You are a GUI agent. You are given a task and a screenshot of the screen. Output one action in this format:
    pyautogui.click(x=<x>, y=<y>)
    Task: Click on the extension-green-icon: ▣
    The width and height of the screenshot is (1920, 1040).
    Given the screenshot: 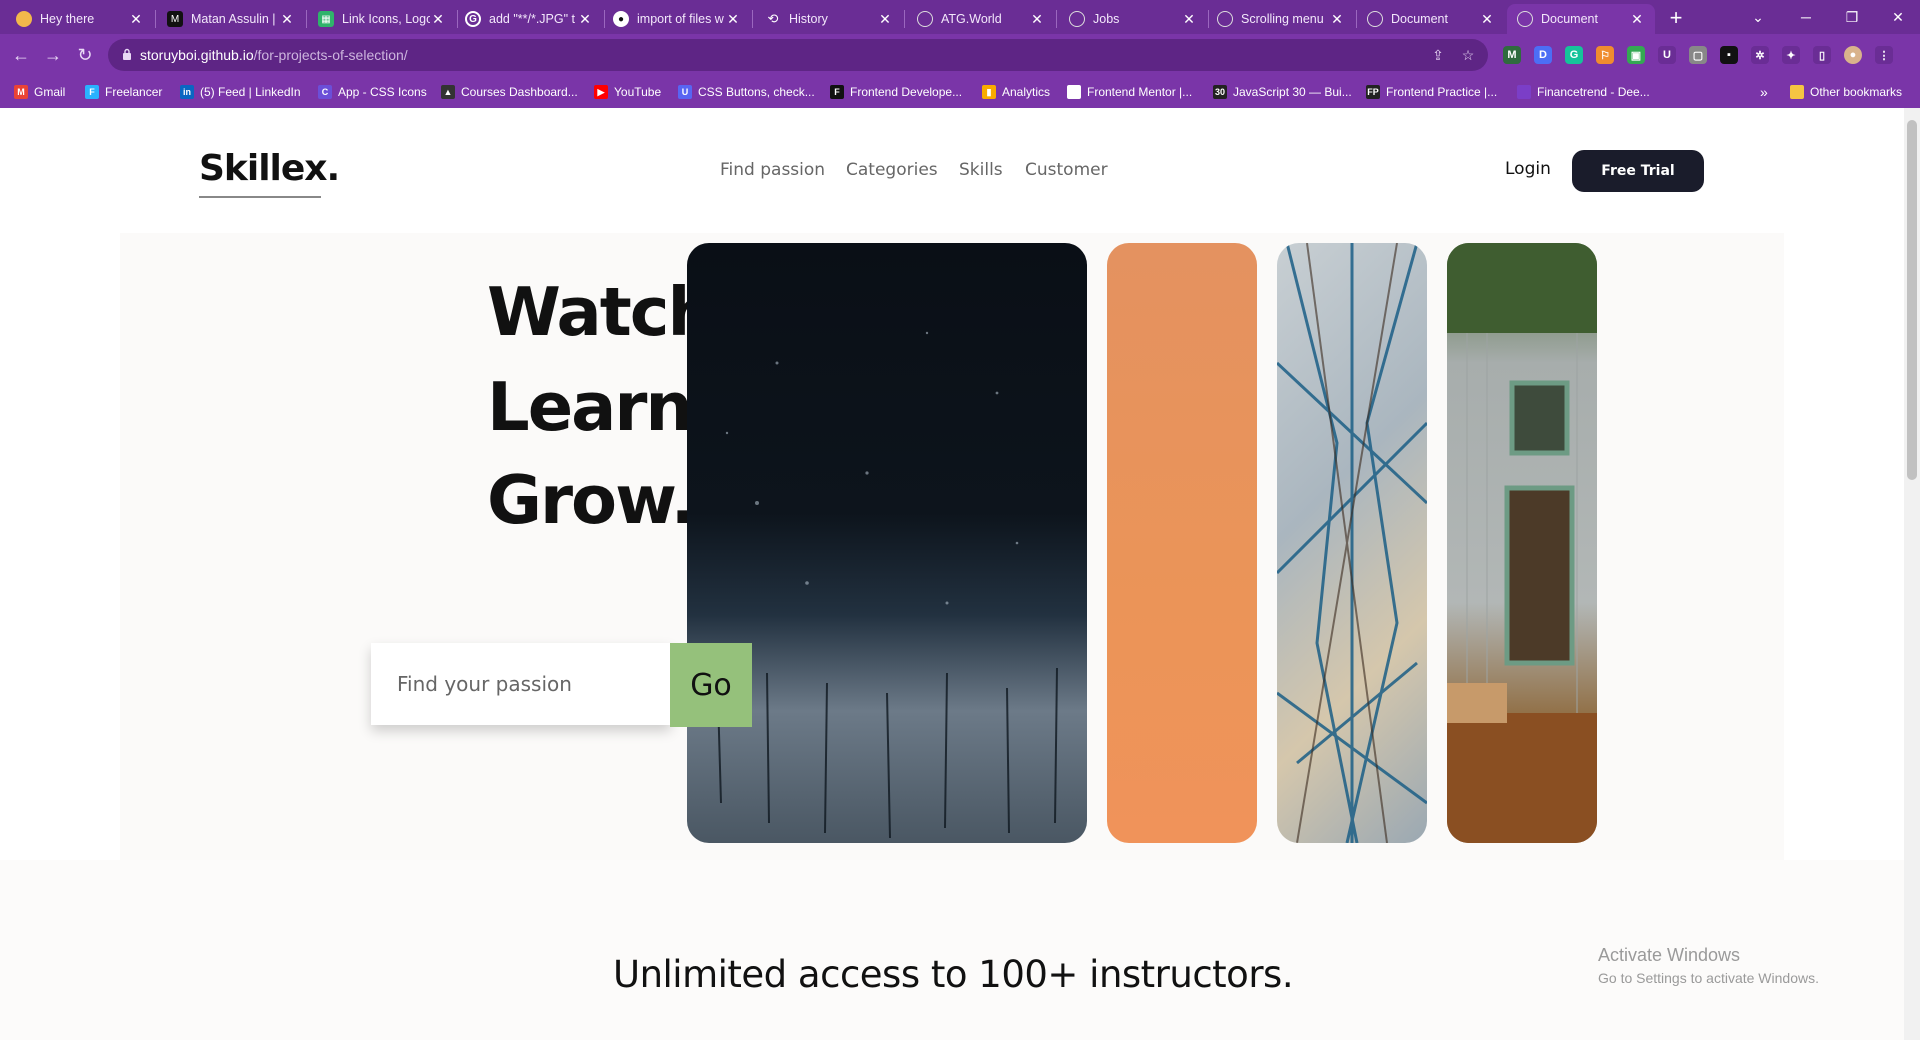 What is the action you would take?
    pyautogui.click(x=1636, y=55)
    